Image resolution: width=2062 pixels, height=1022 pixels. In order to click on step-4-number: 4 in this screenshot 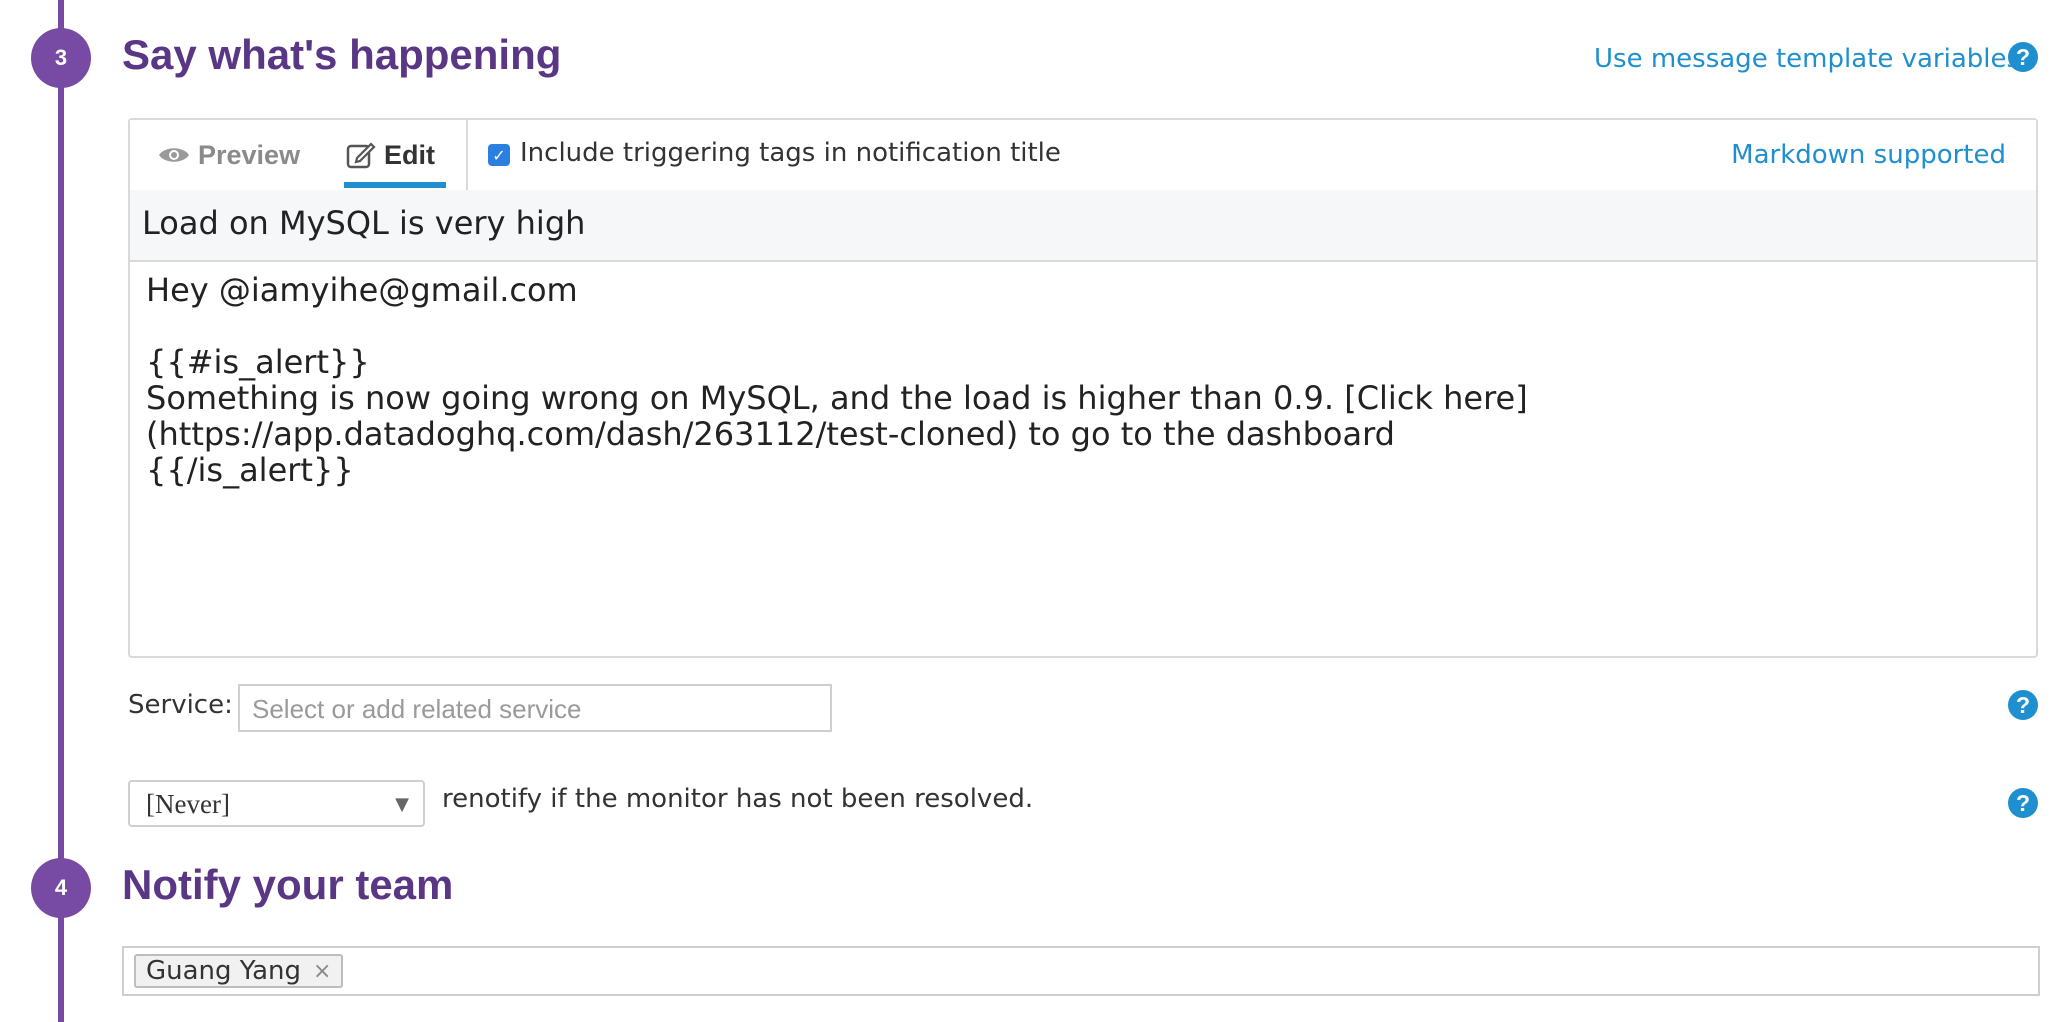, I will do `click(61, 887)`.